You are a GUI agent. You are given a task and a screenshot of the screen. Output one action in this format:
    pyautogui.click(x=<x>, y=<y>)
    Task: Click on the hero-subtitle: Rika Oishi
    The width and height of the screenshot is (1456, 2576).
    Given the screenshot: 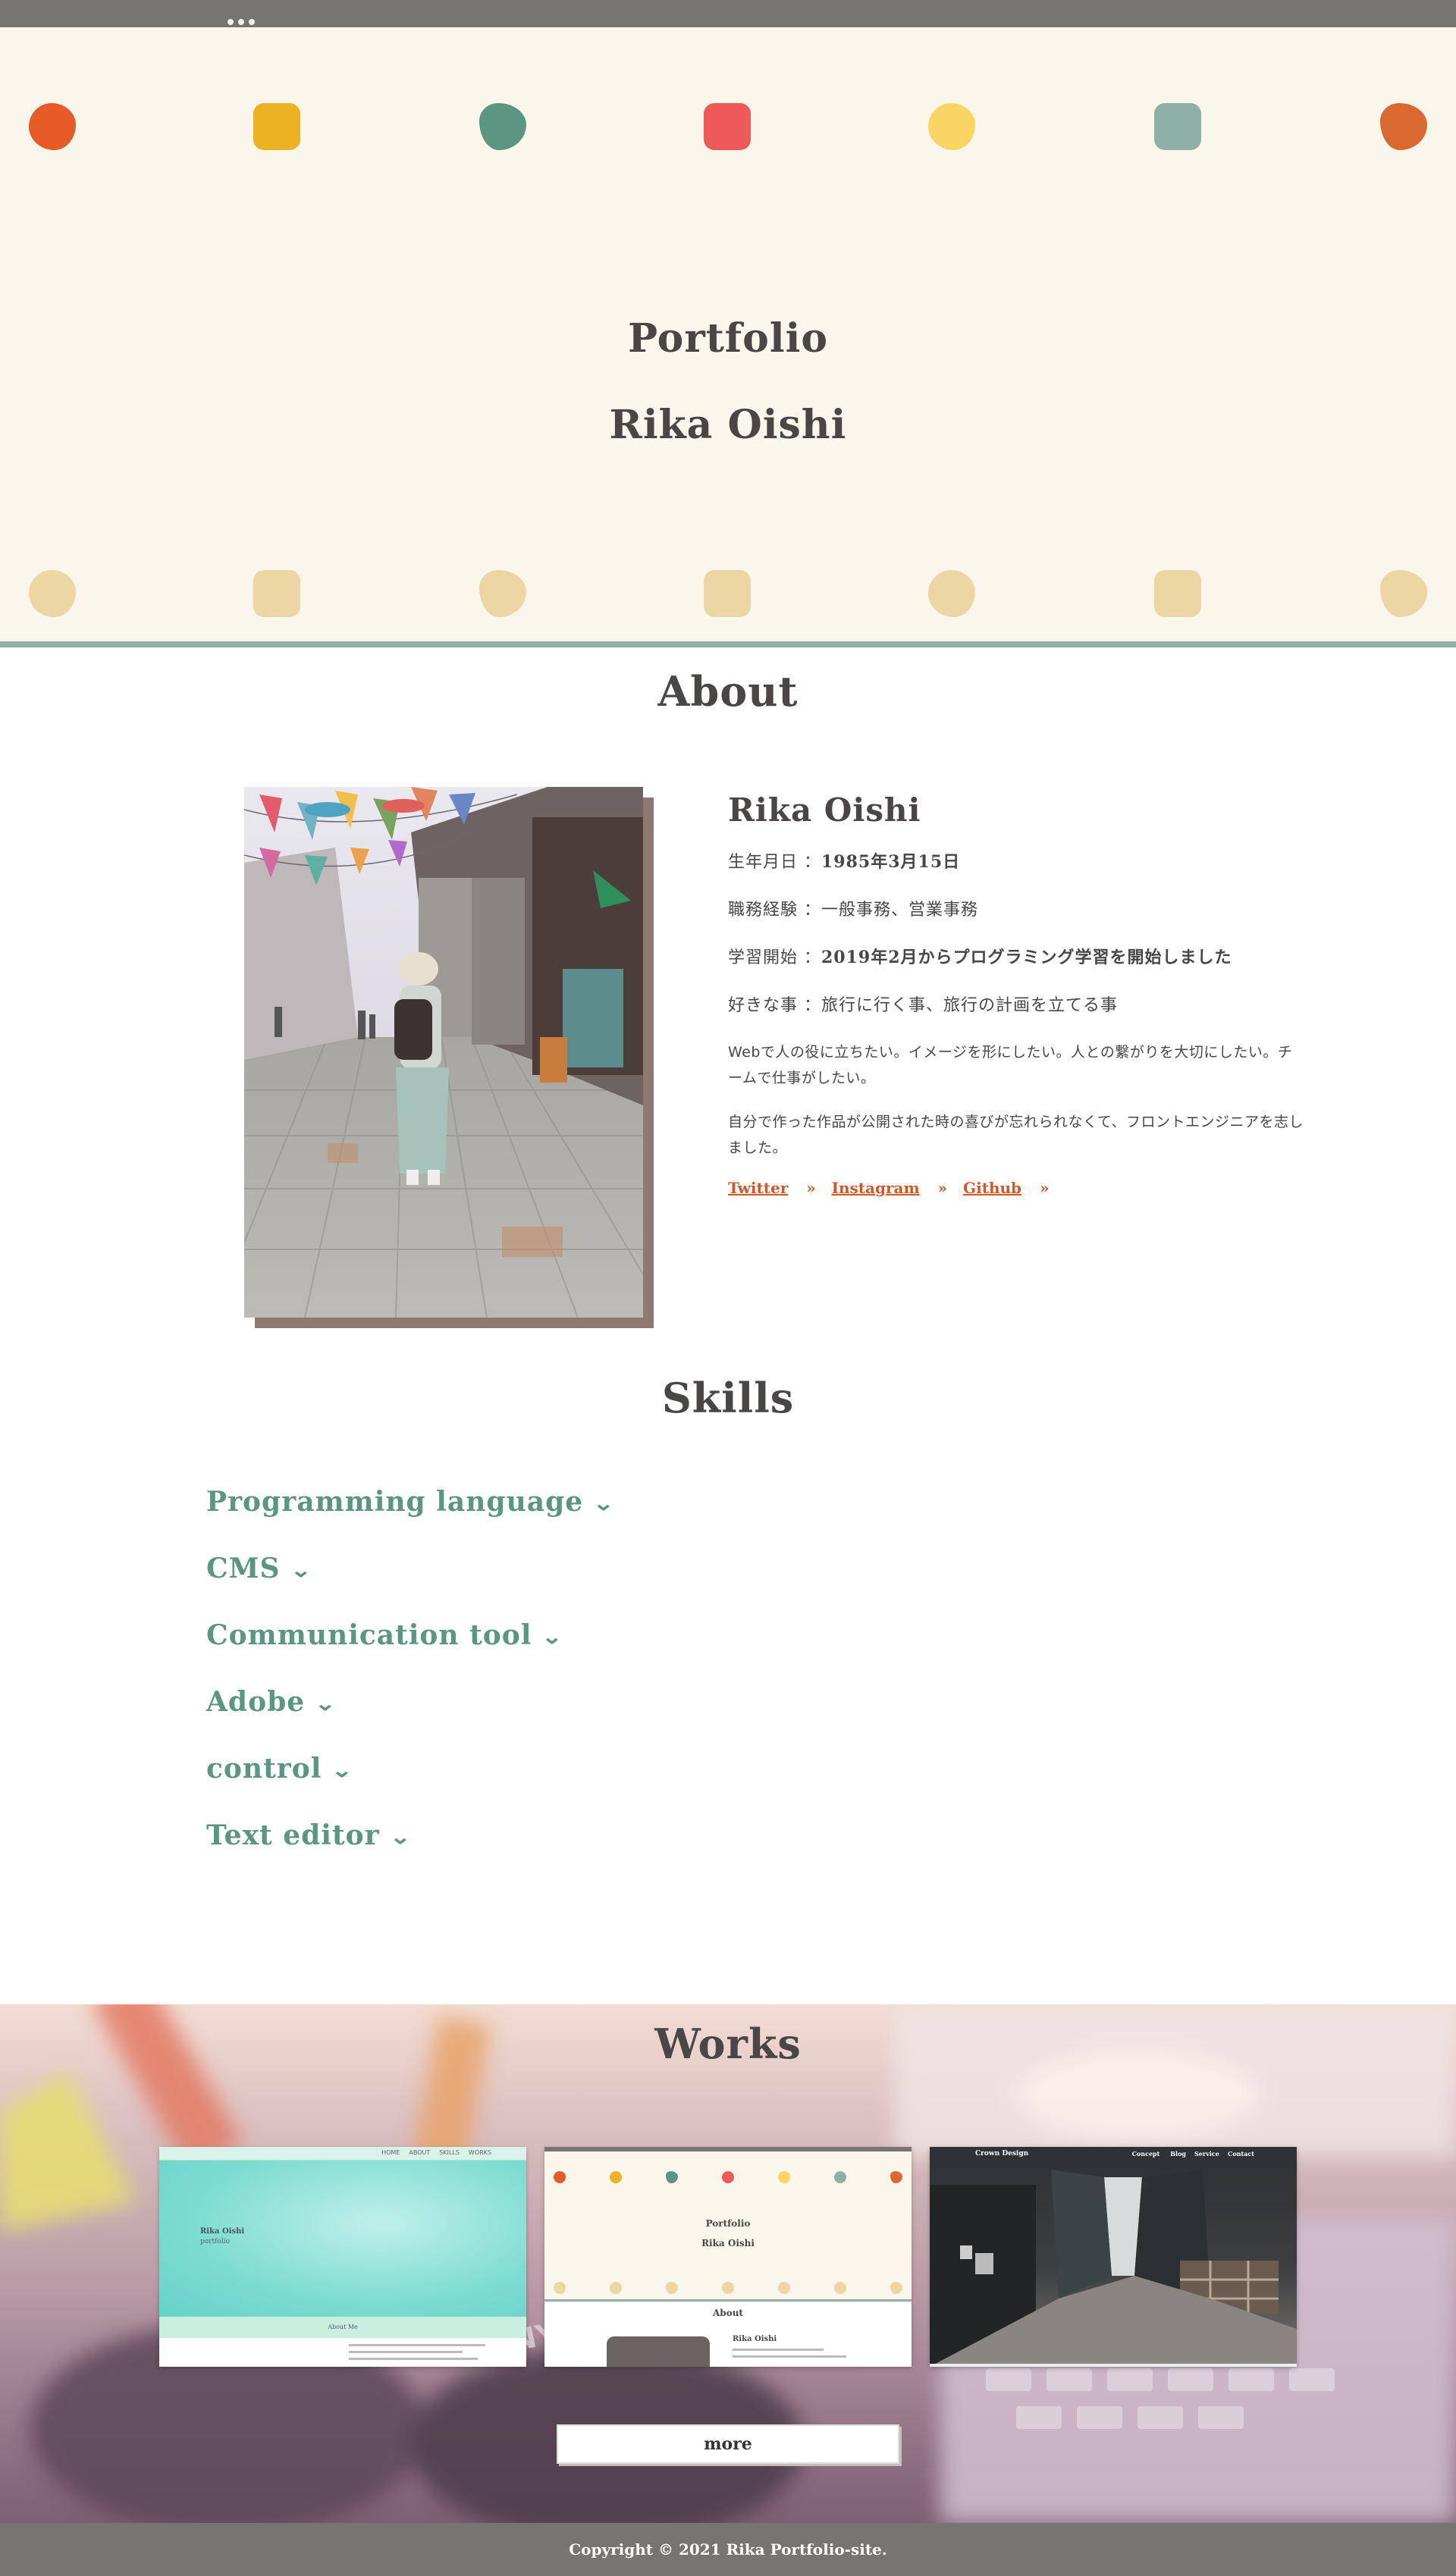 What is the action you would take?
    pyautogui.click(x=728, y=425)
    